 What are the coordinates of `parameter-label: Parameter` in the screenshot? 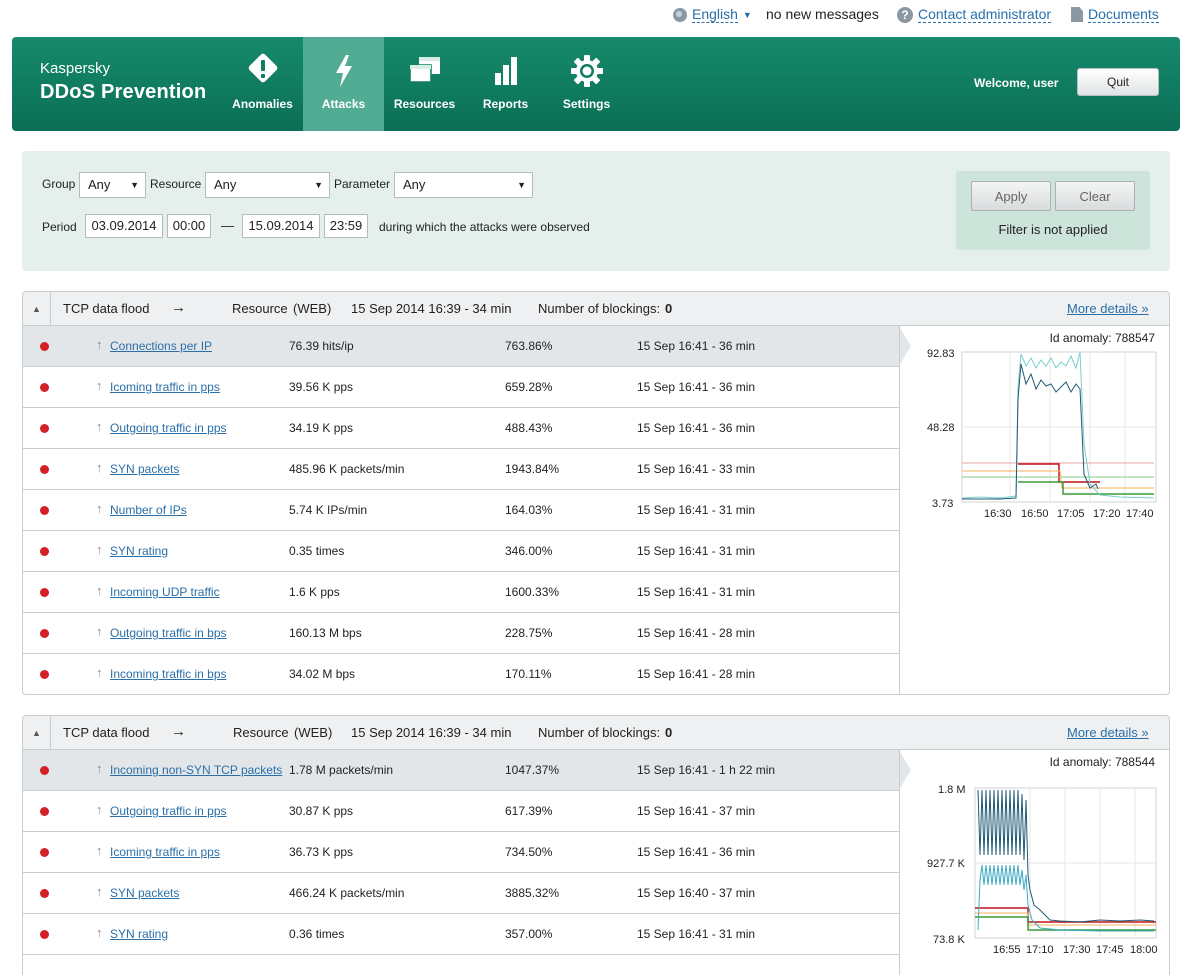 It's located at (362, 184).